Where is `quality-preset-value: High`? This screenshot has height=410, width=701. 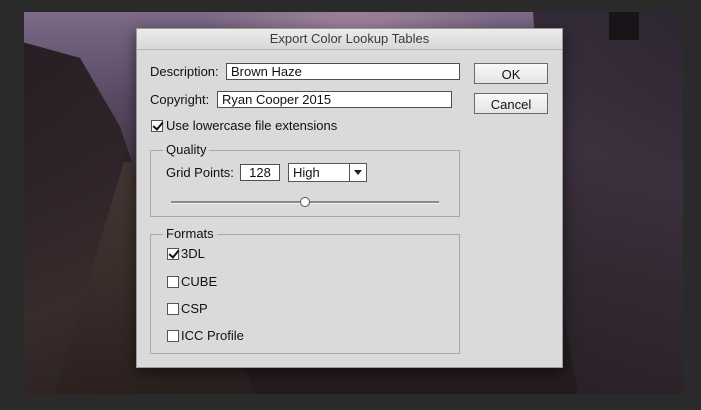
quality-preset-value: High is located at coordinates (306, 172).